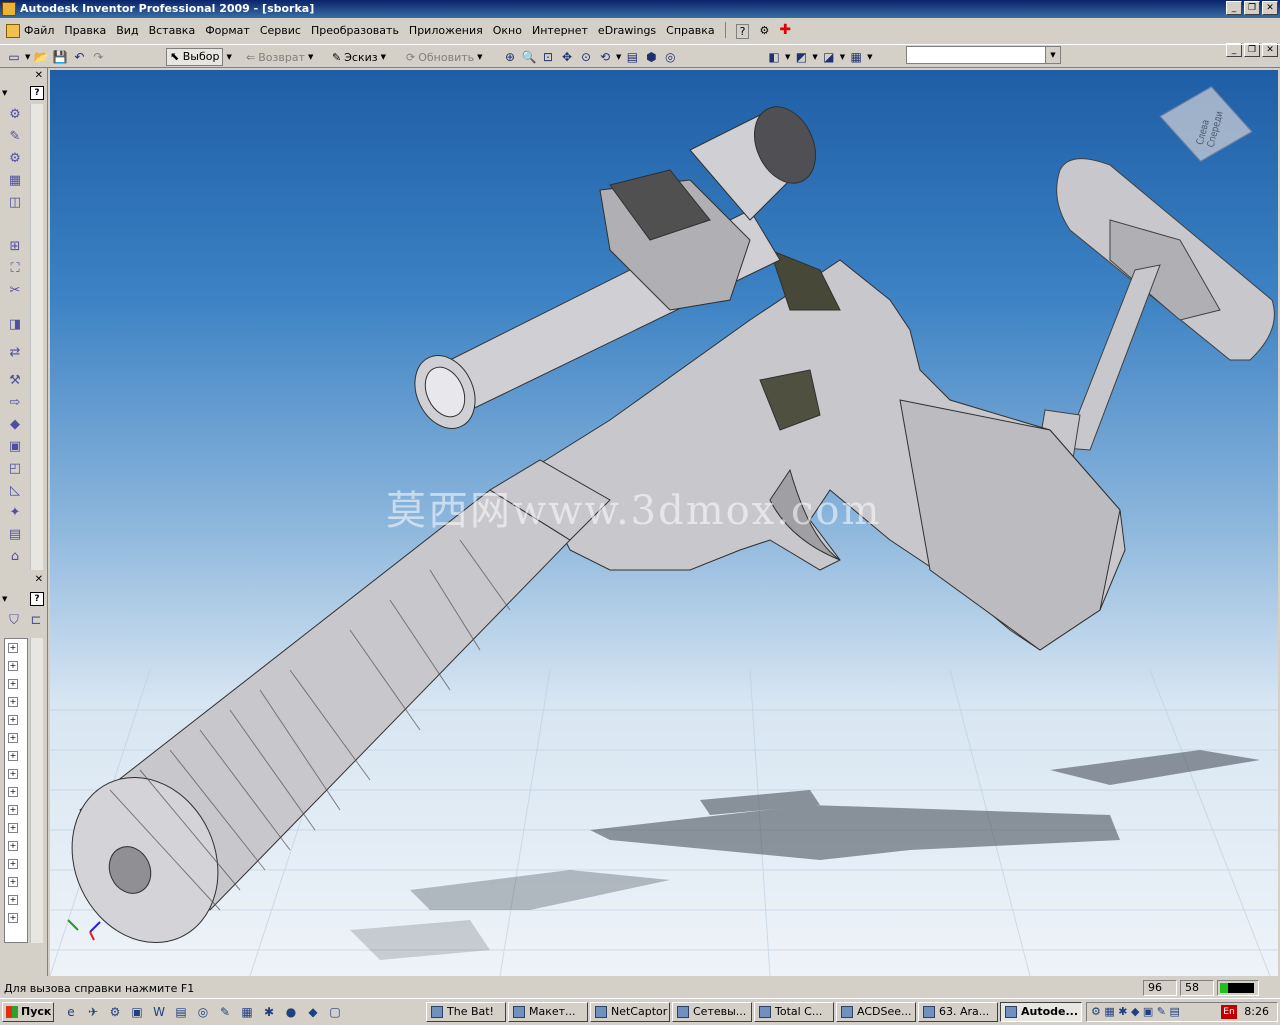 The image size is (1280, 1025). Describe the element at coordinates (15, 447) in the screenshot. I see `shaft-icon: ▣` at that location.